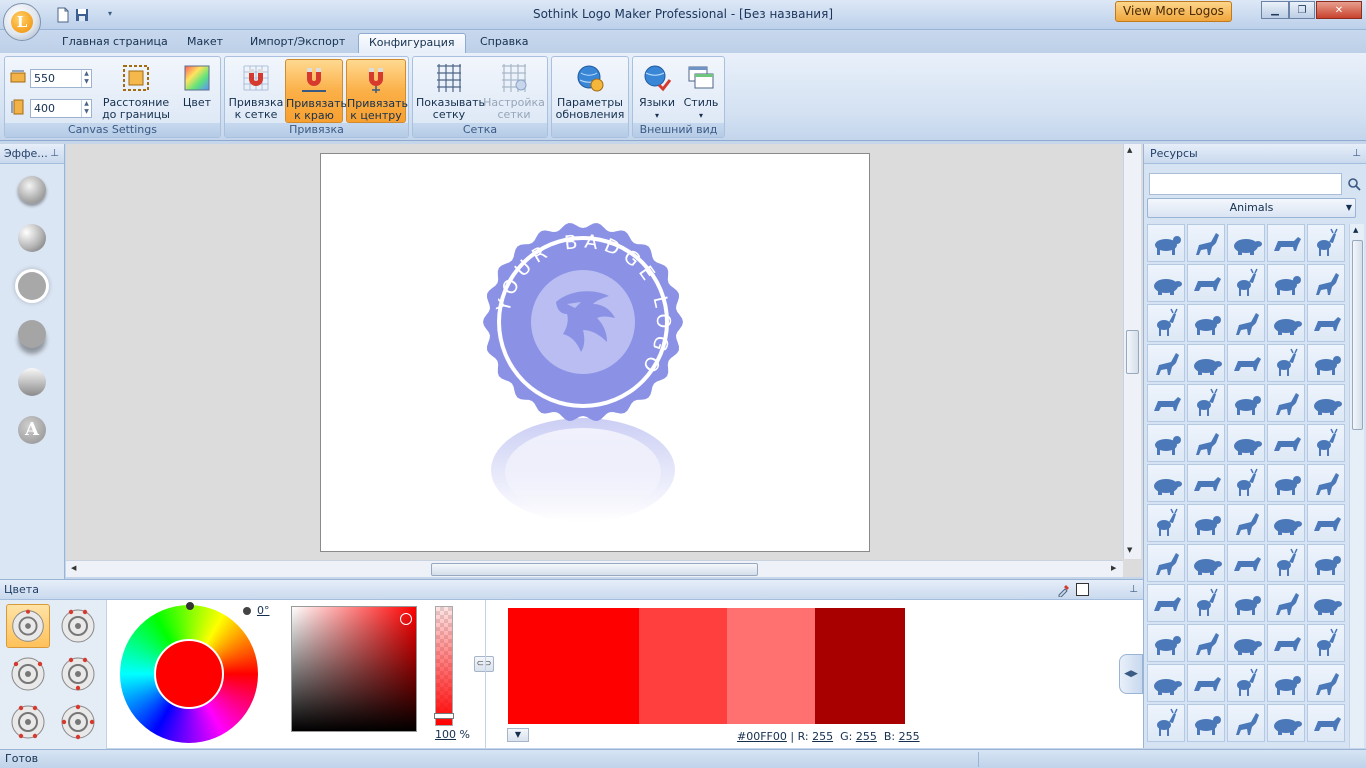 Image resolution: width=1366 pixels, height=768 pixels. What do you see at coordinates (1245, 184) in the screenshot?
I see `resources-search-input` at bounding box center [1245, 184].